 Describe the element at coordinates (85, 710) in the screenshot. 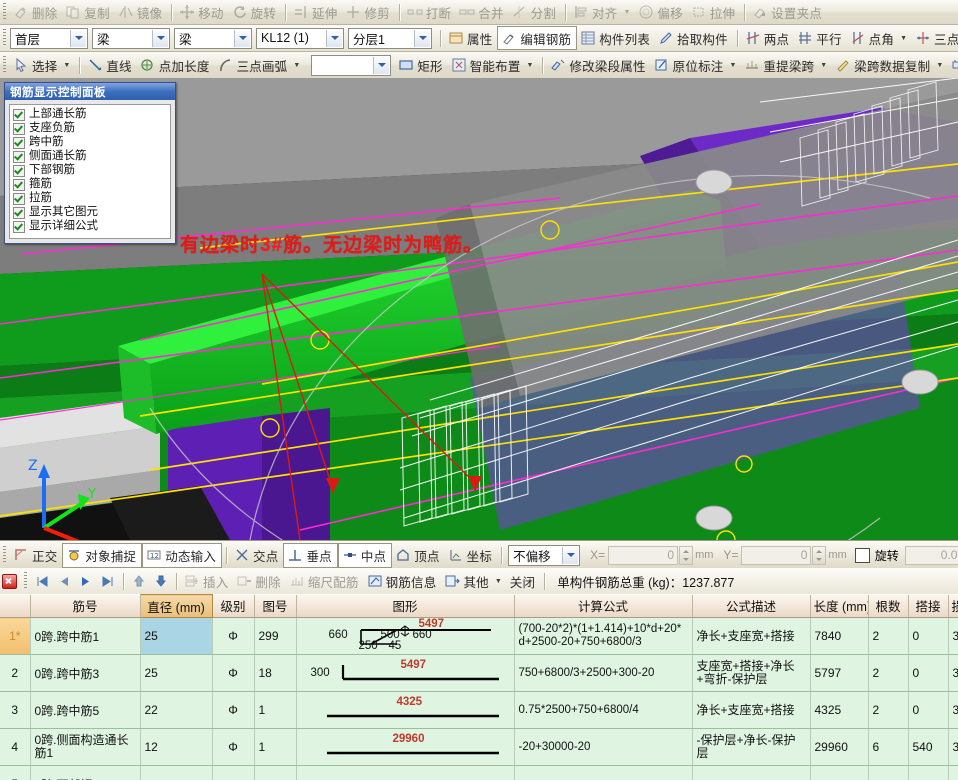

I see `cell-name: 0跨.跨中筋5` at that location.